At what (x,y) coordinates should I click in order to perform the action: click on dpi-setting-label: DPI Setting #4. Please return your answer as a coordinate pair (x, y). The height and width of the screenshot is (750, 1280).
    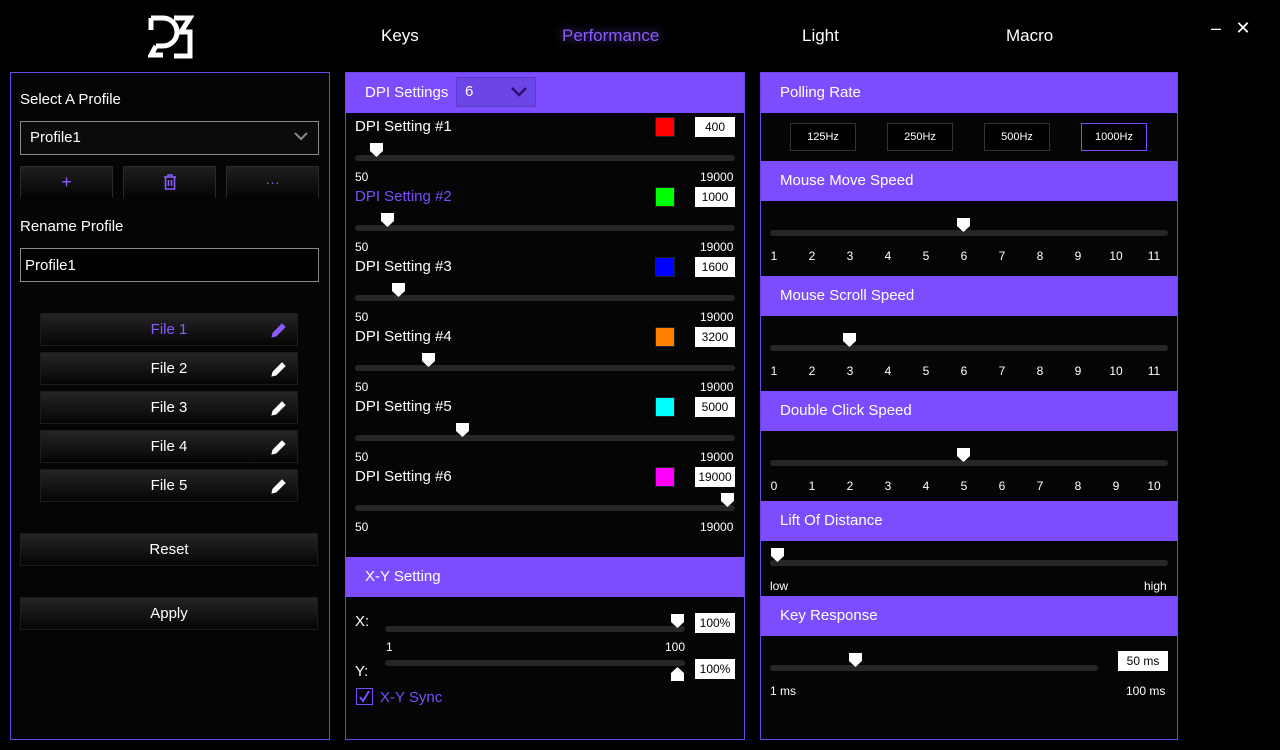
    Looking at the image, I should click on (403, 336).